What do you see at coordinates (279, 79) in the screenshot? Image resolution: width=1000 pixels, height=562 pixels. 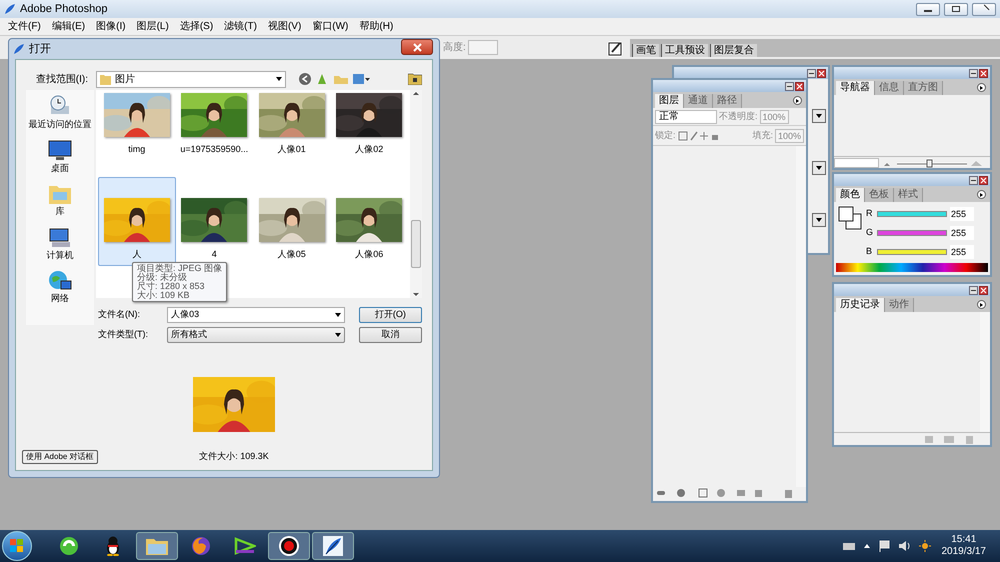 I see `caret-icon` at bounding box center [279, 79].